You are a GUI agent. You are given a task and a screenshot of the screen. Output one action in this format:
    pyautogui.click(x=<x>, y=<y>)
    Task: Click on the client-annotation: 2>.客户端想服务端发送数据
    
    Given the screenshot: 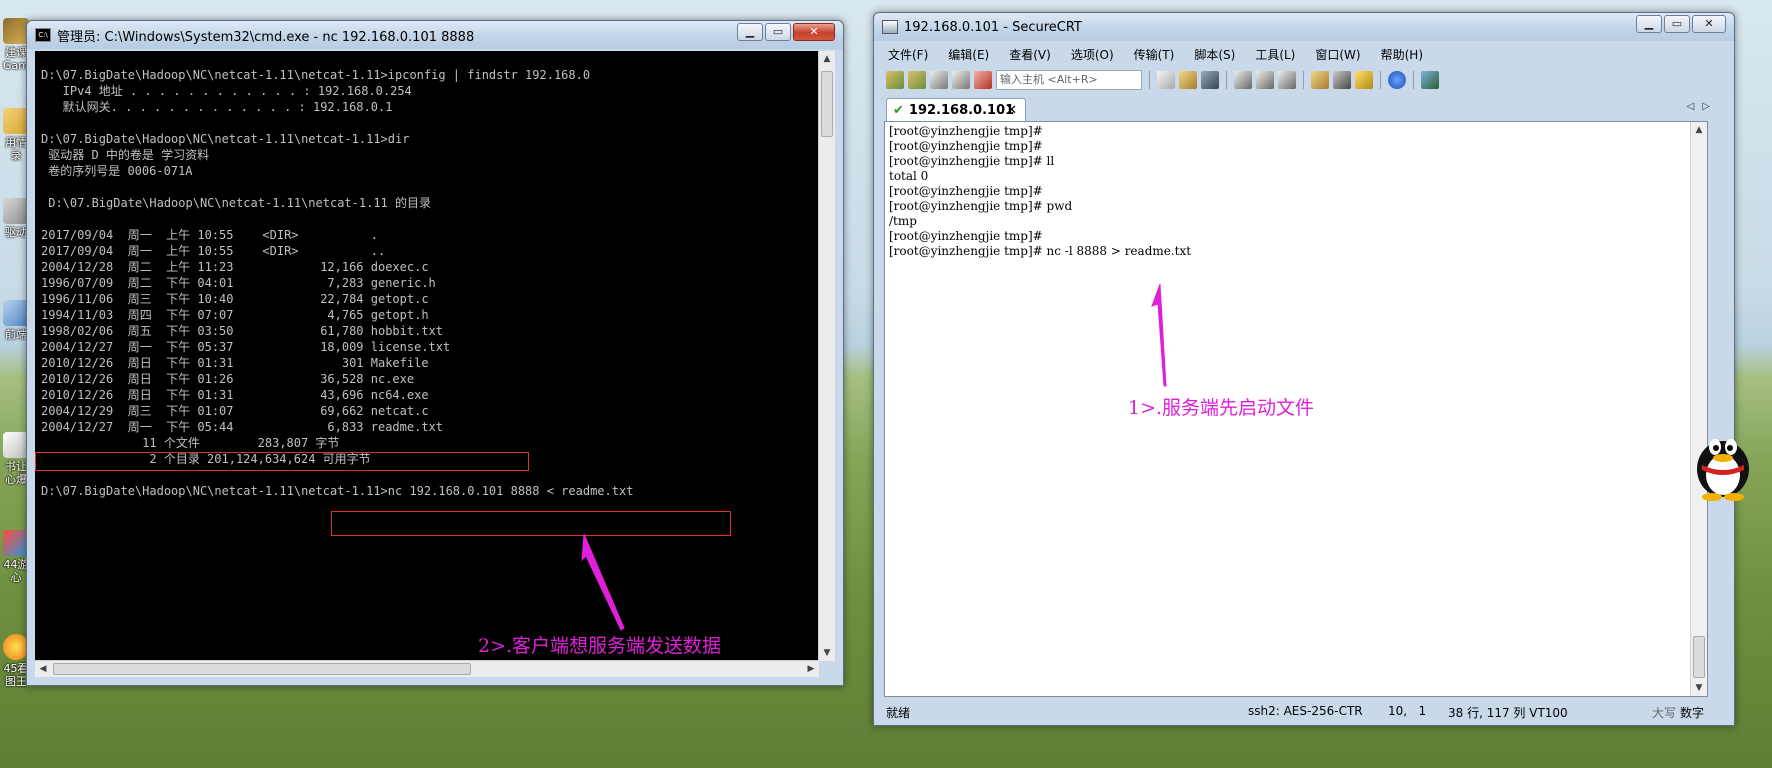 What is the action you would take?
    pyautogui.click(x=600, y=646)
    